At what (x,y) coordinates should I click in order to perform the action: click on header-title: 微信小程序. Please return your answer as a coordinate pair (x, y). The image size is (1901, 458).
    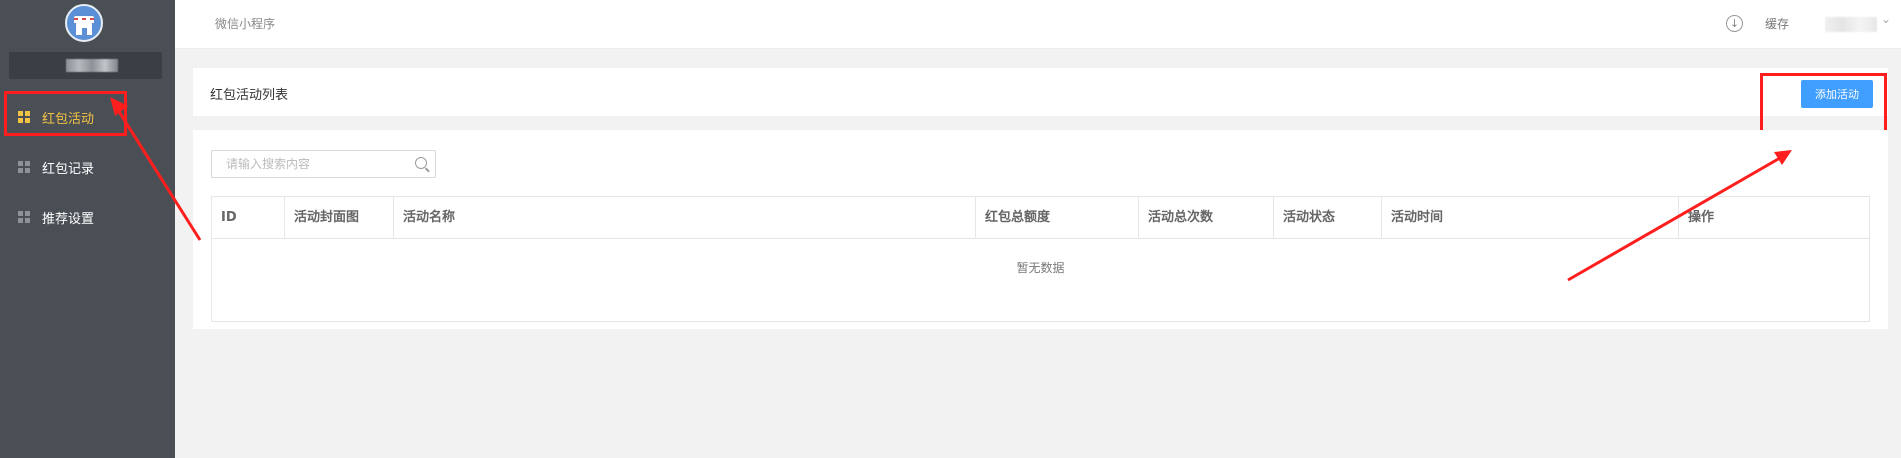
    Looking at the image, I should click on (245, 24).